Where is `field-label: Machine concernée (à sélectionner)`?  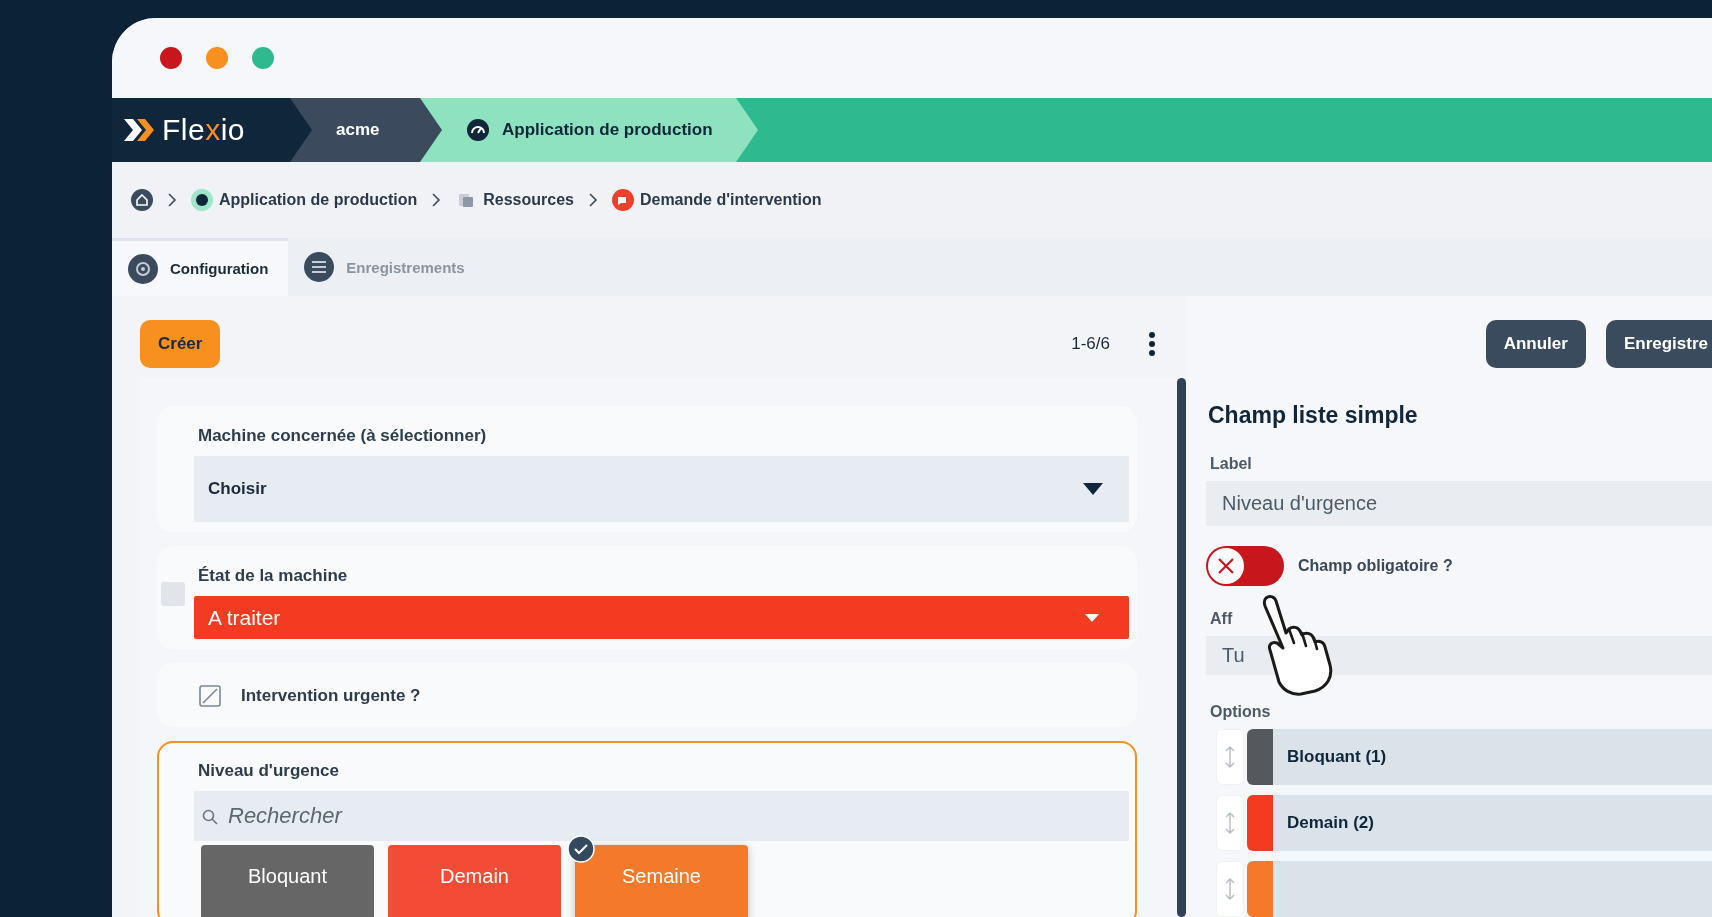 field-label: Machine concernée (à sélectionner) is located at coordinates (342, 436).